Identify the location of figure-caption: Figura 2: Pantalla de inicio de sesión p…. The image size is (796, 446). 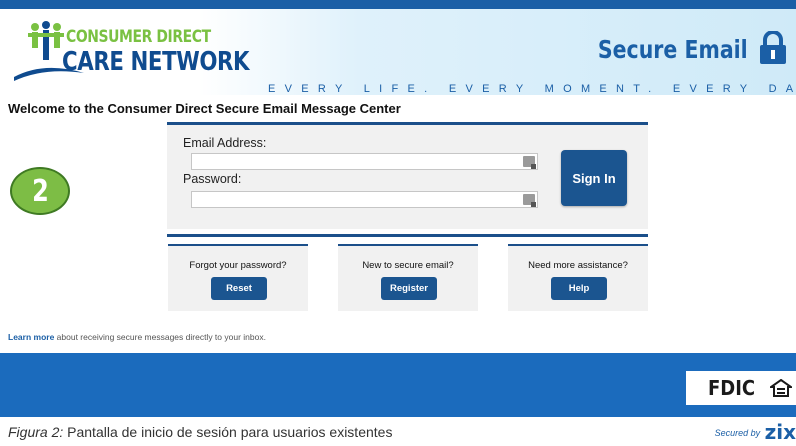
(200, 432).